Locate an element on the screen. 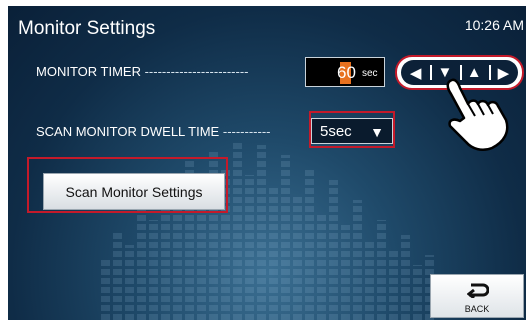 The height and width of the screenshot is (320, 526). dwell-time-dropdown: 5sec ▼ is located at coordinates (352, 131).